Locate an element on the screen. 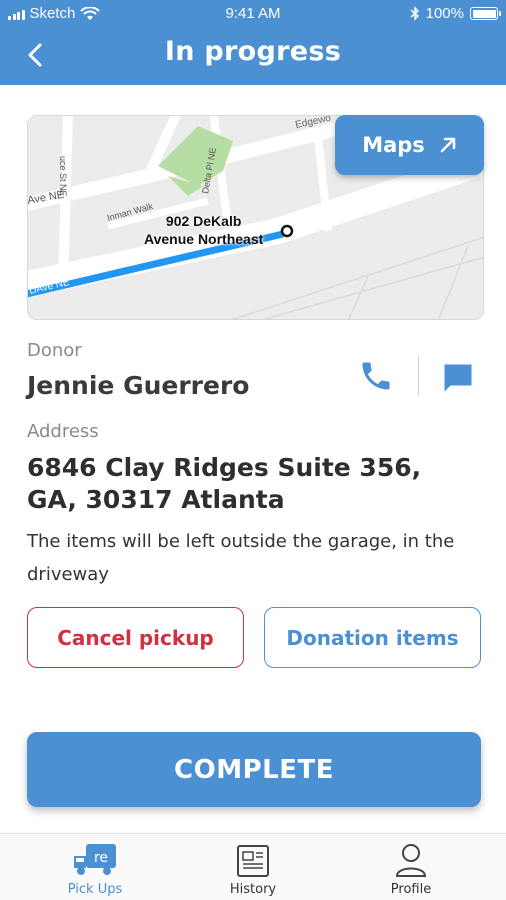  divider is located at coordinates (418, 375).